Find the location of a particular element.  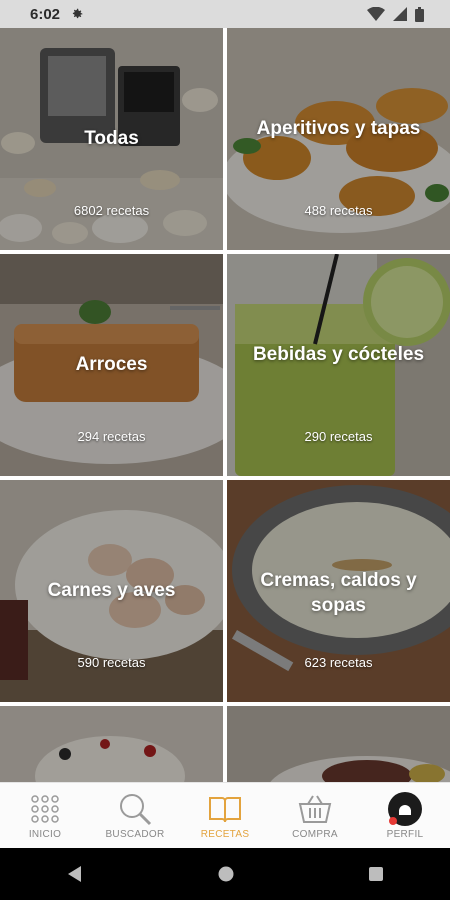

category-title: Aperitivos y tapas is located at coordinates (338, 128).